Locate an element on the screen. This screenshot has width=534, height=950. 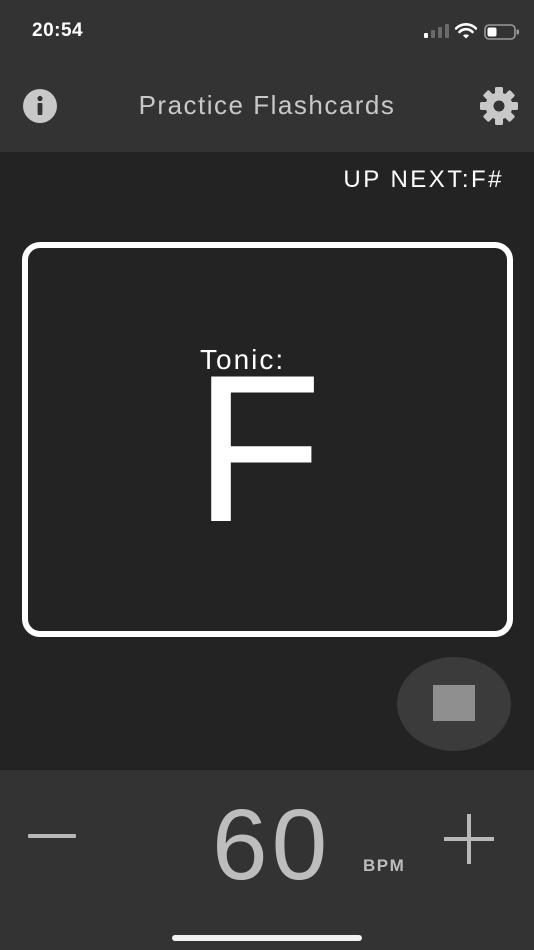
stop-button is located at coordinates (454, 704).